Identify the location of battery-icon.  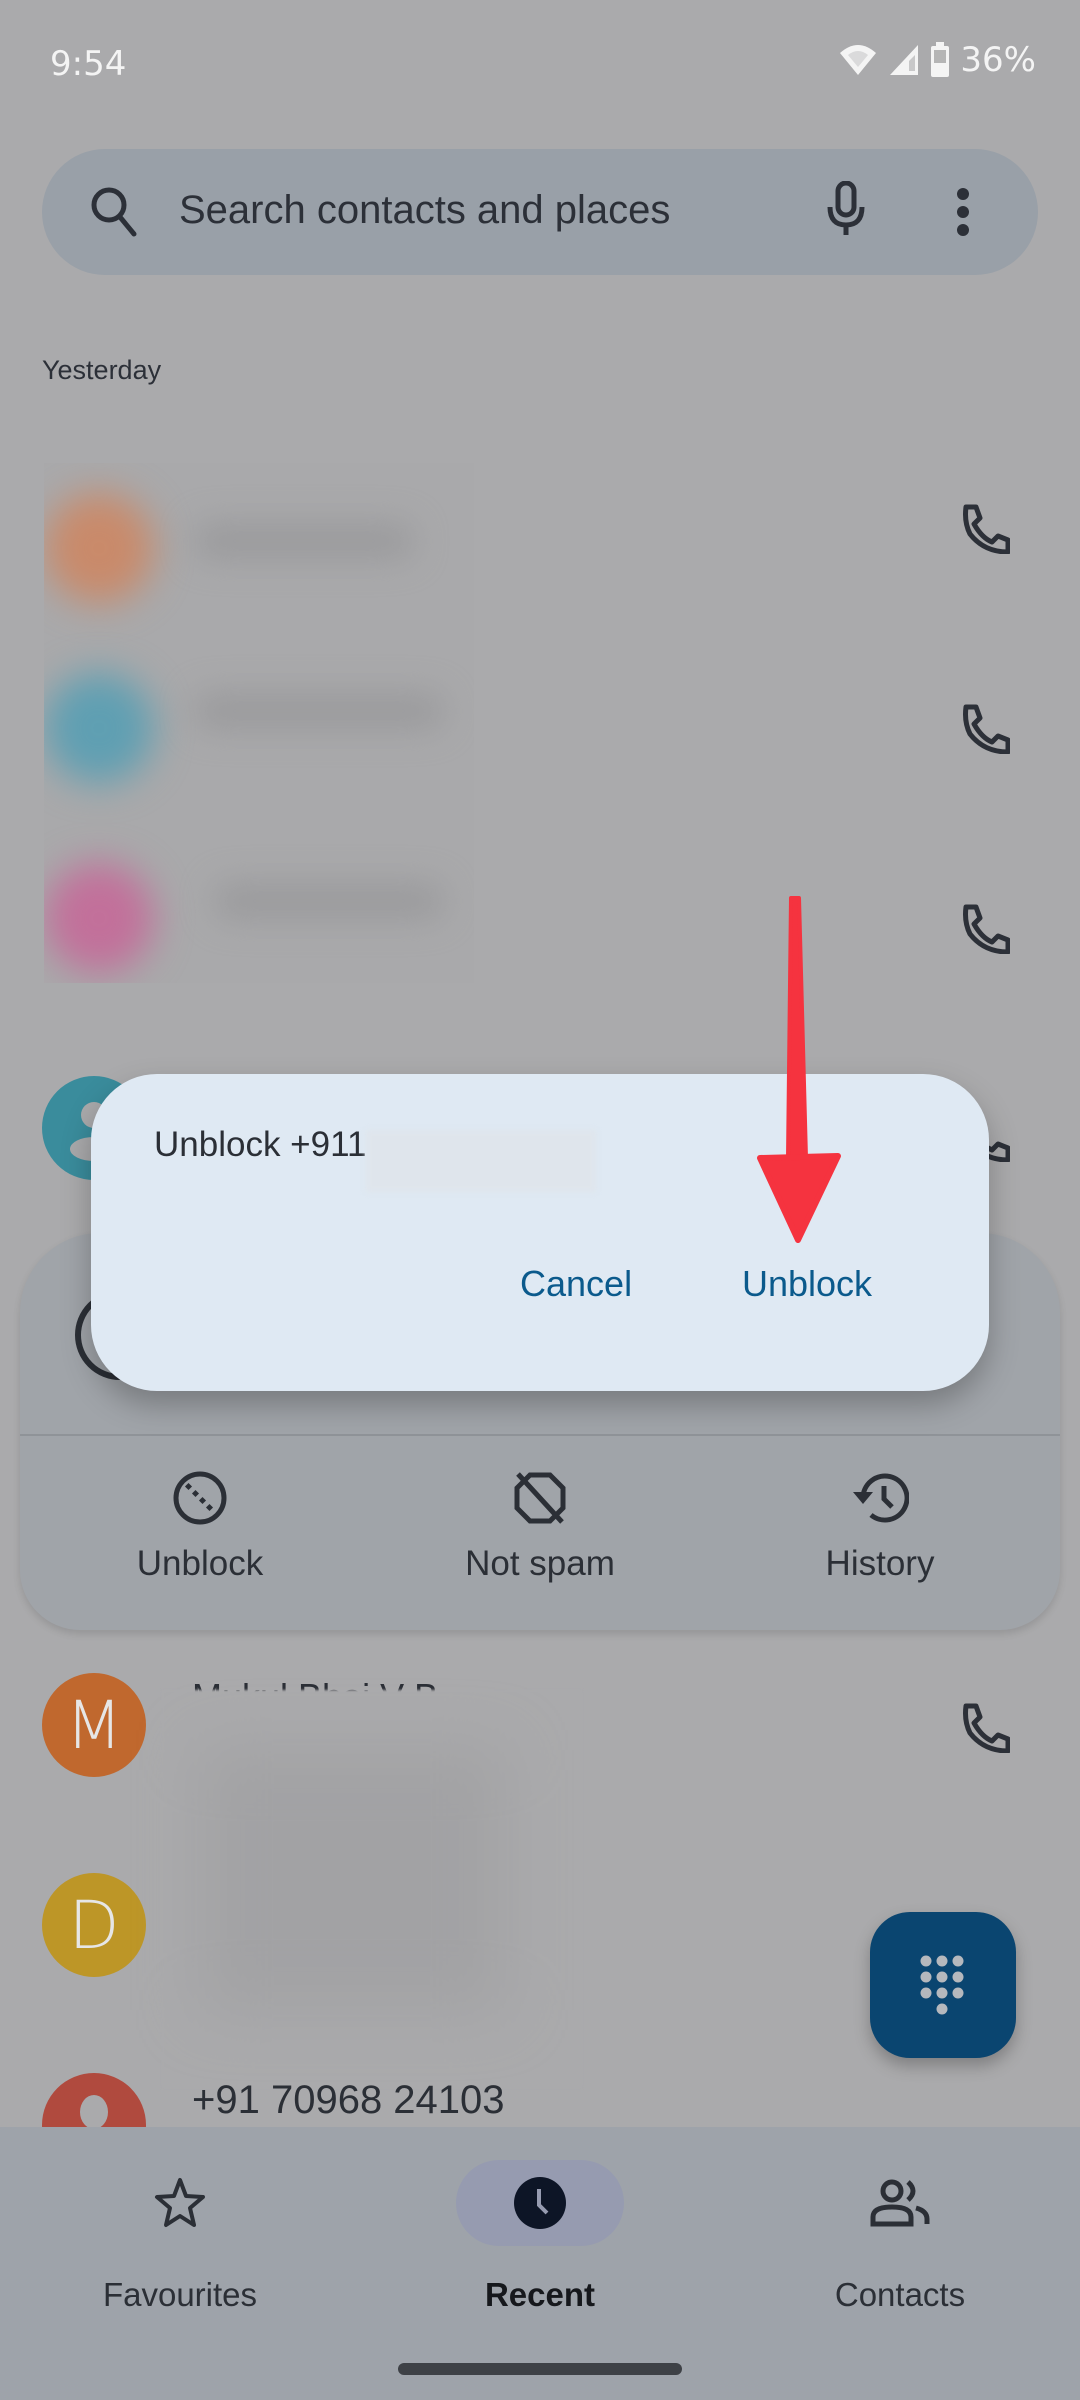
(940, 59).